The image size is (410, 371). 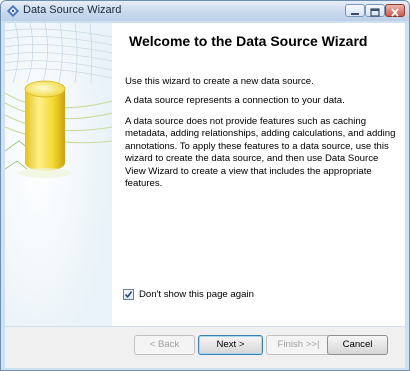 What do you see at coordinates (230, 345) in the screenshot?
I see `next-button: Next >` at bounding box center [230, 345].